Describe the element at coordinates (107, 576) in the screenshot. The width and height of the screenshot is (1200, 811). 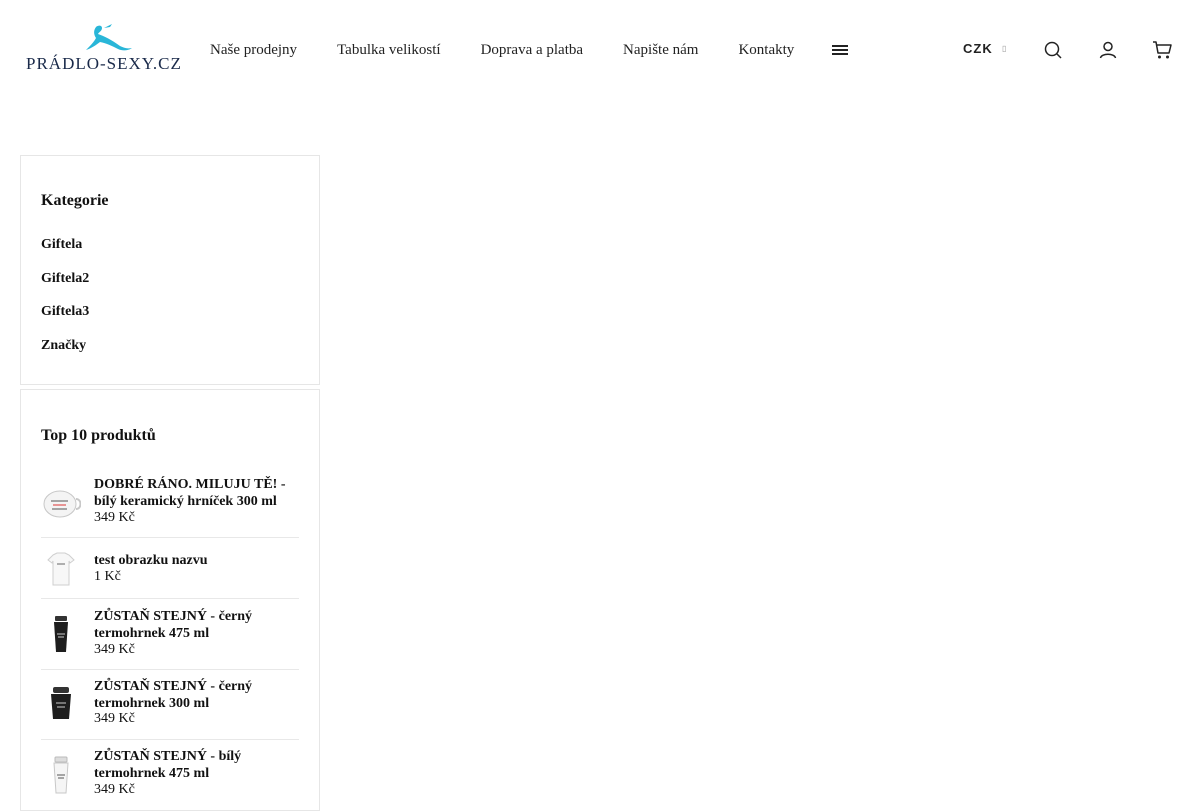
I see `product-price: 1 Kč` at that location.